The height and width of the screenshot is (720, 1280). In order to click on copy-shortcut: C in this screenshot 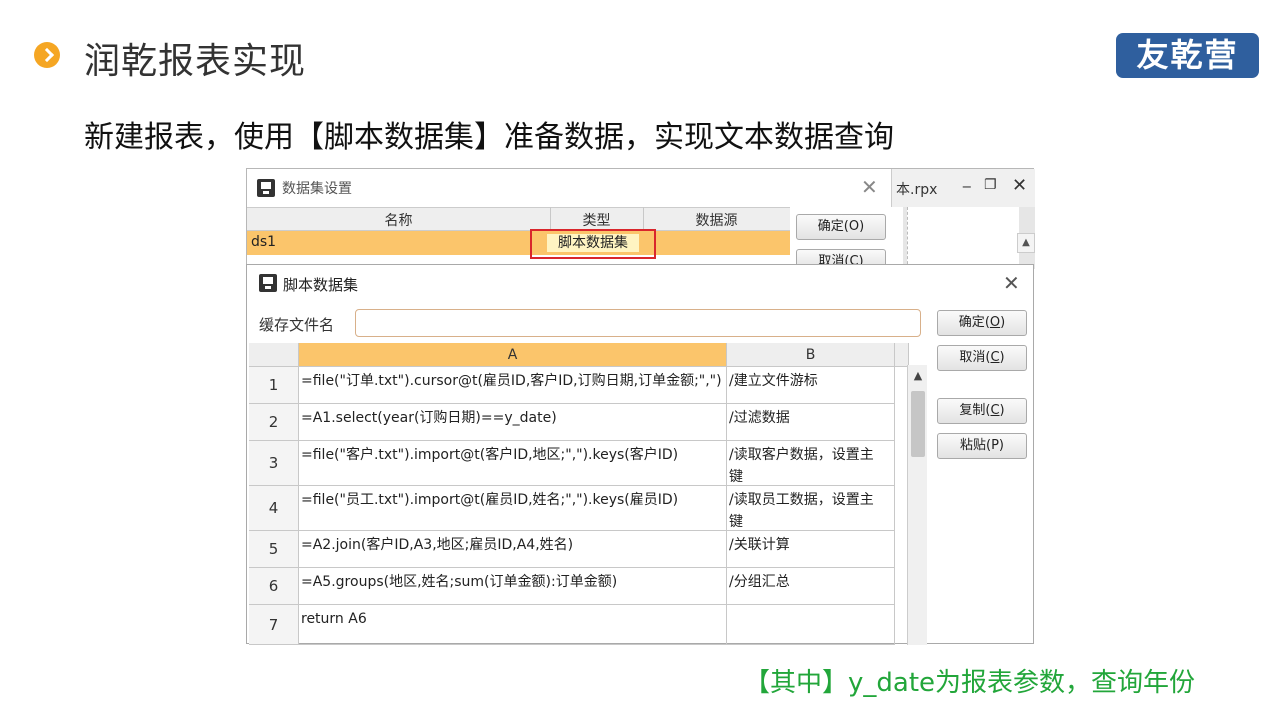, I will do `click(995, 410)`.